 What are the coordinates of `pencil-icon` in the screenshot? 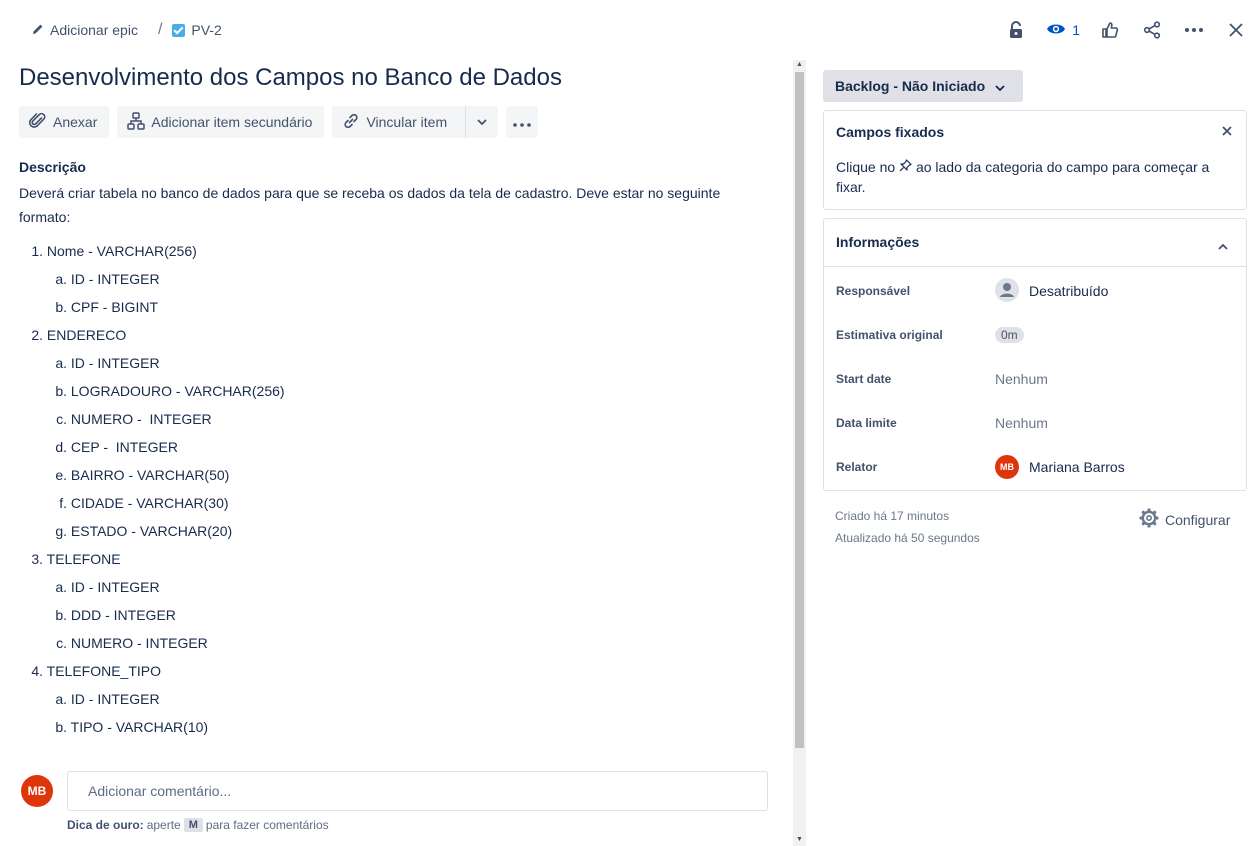 It's located at (38, 30).